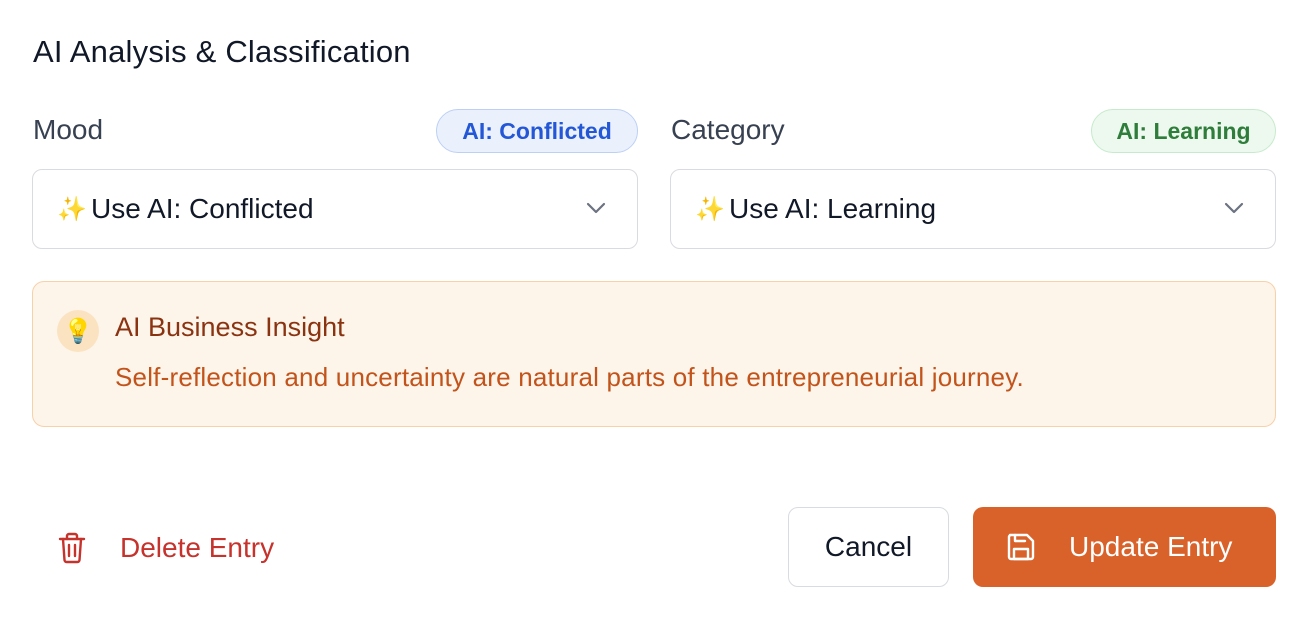  What do you see at coordinates (973, 209) in the screenshot?
I see `category-select: ✨ Use AI: Learning` at bounding box center [973, 209].